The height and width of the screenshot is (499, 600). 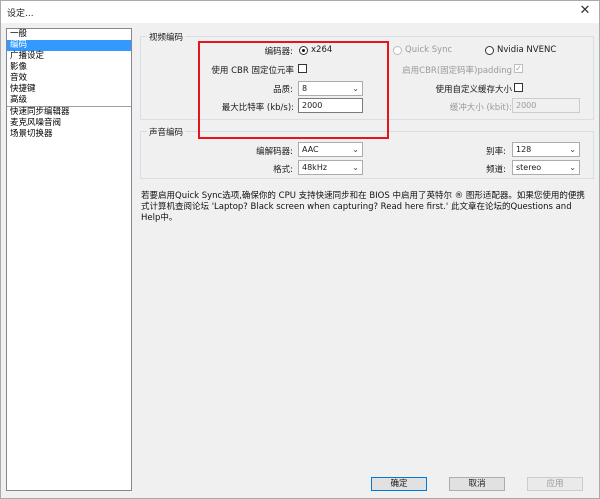 I want to click on apply-button: 应用, so click(x=555, y=484).